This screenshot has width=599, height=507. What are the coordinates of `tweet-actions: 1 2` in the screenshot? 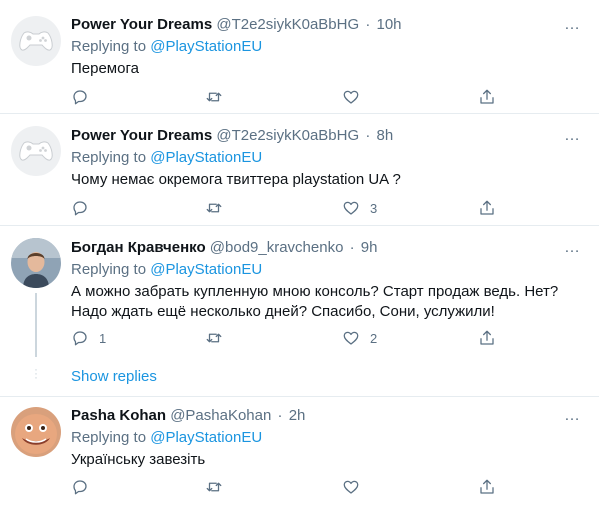 It's located at (282, 338).